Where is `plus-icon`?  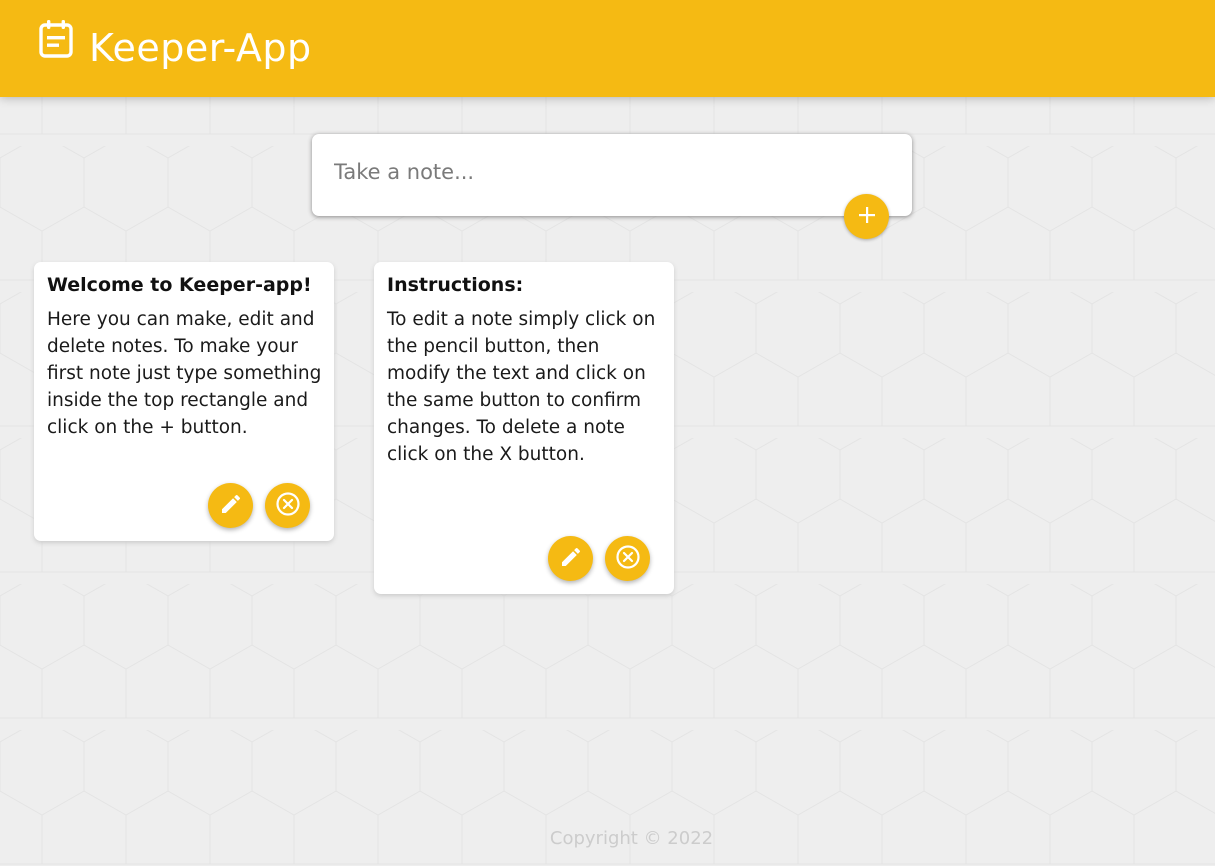
plus-icon is located at coordinates (867, 217).